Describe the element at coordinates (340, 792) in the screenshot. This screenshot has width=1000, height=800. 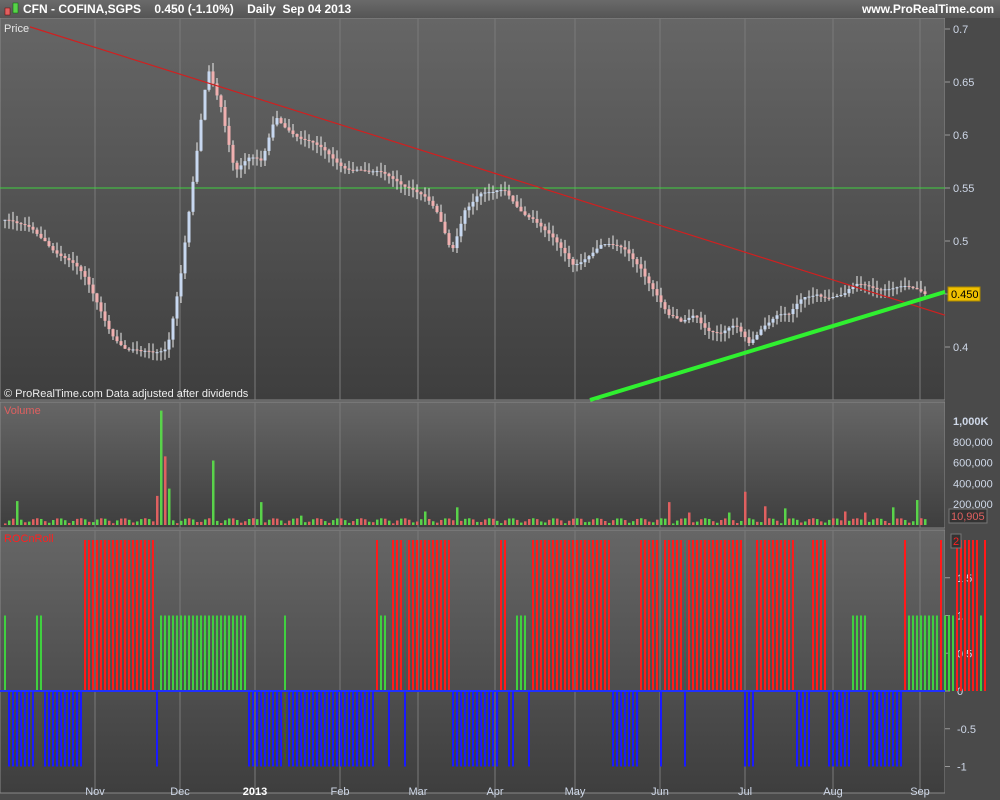
I see `x-tick-label: Feb` at that location.